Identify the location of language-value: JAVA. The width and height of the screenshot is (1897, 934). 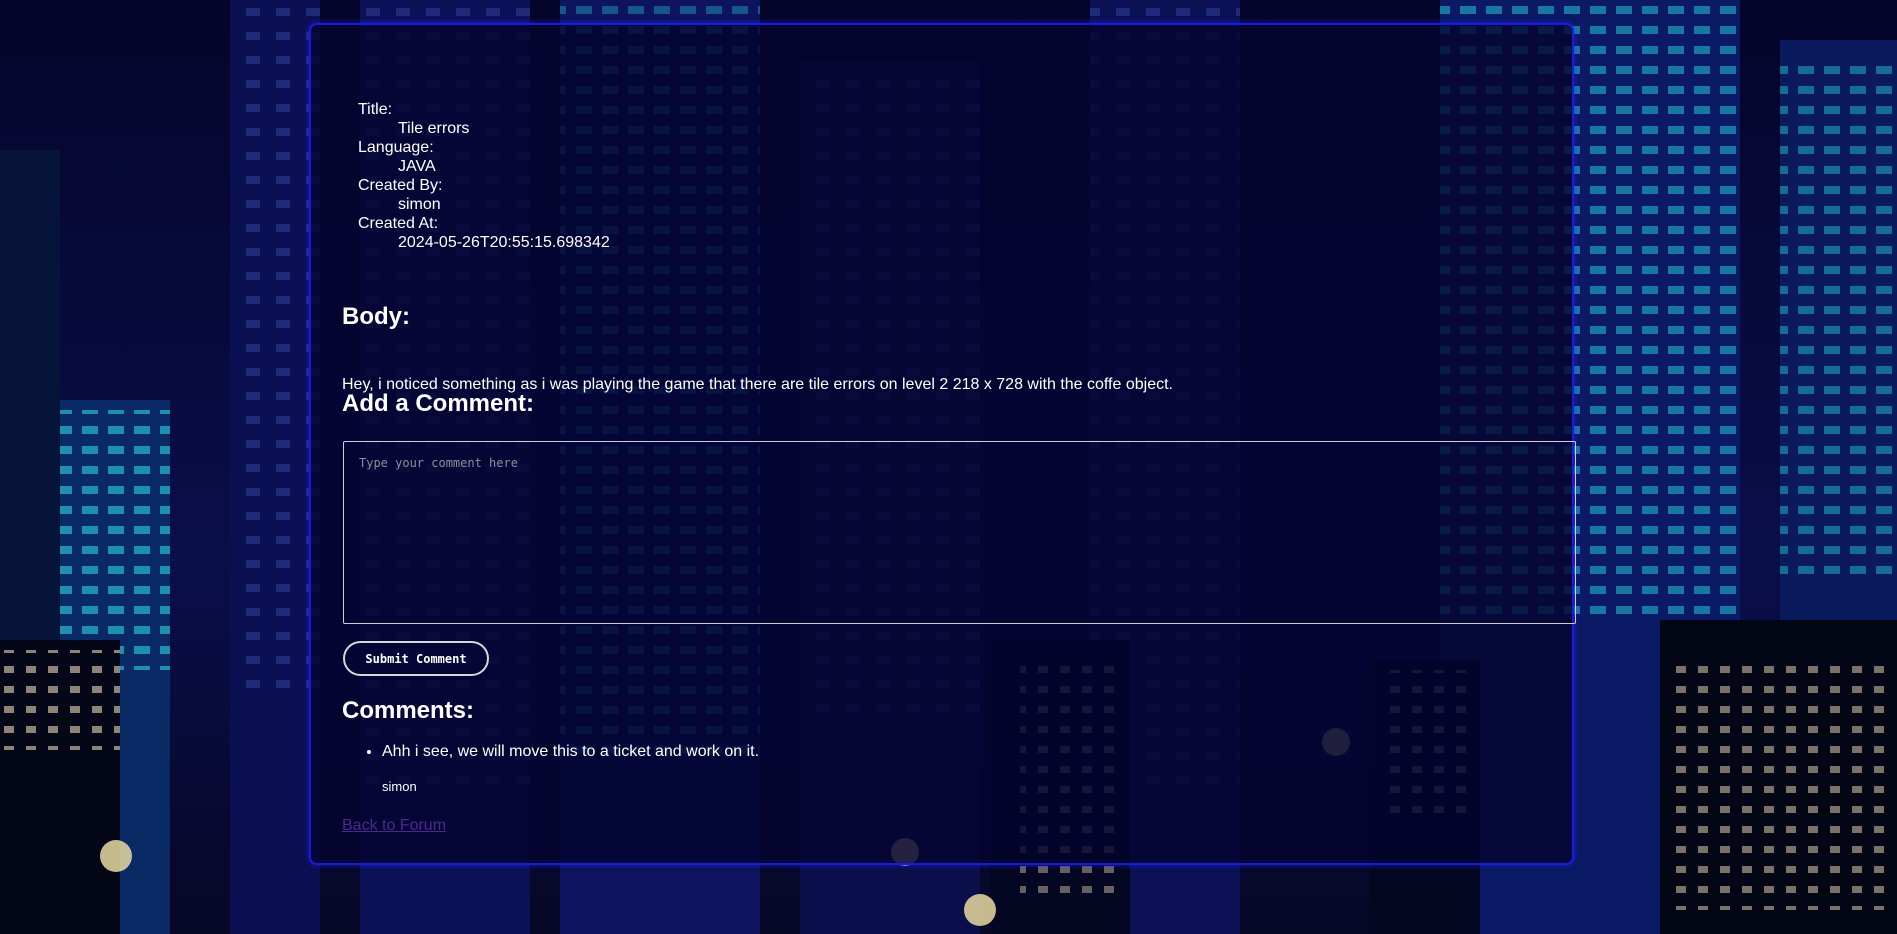
(417, 166).